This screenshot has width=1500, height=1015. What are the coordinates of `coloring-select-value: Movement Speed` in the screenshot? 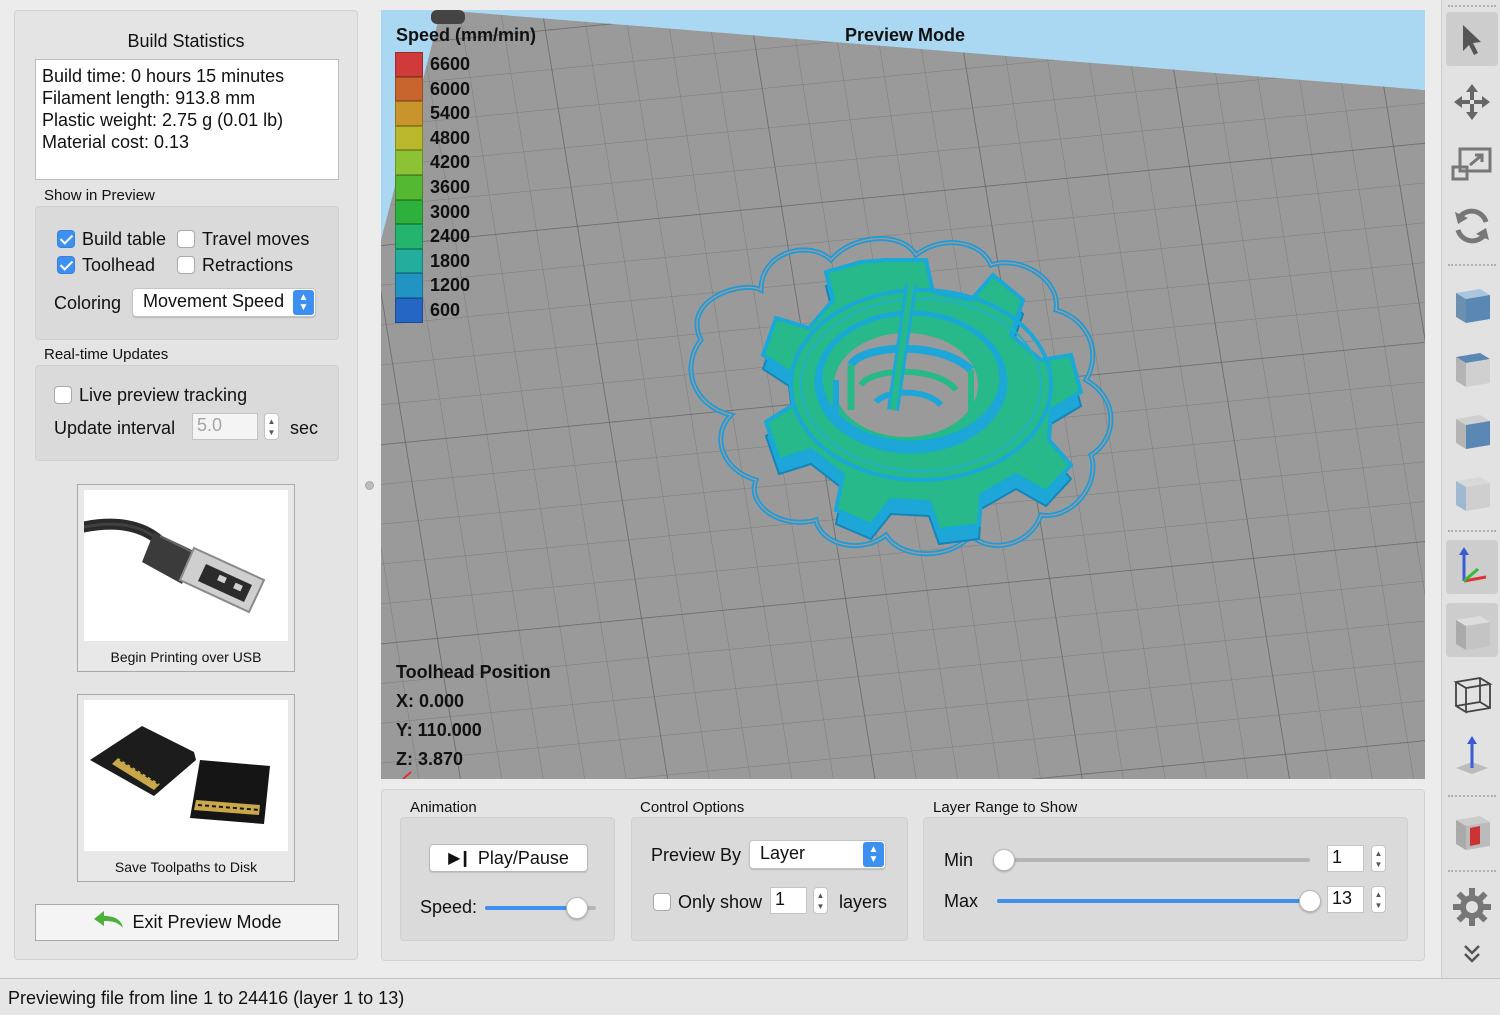 It's located at (214, 301).